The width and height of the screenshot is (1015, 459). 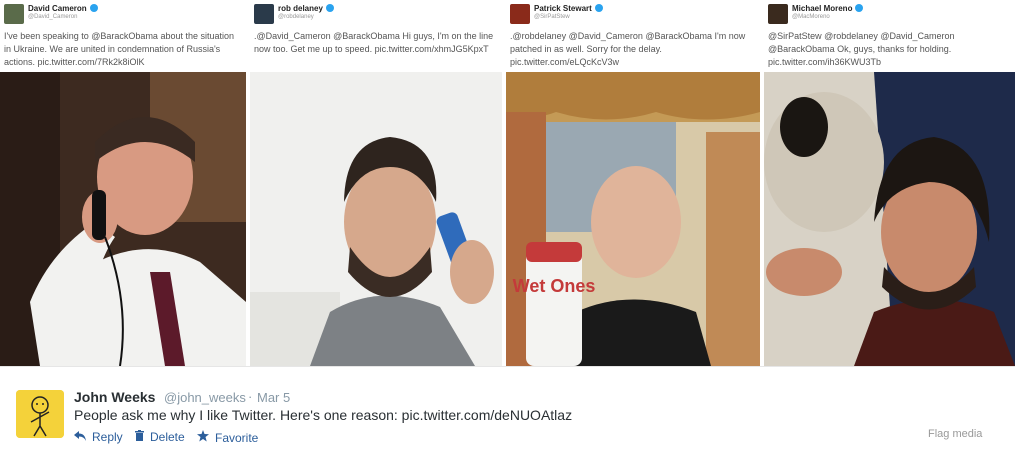 I want to click on reply-button: Reply, so click(x=98, y=437).